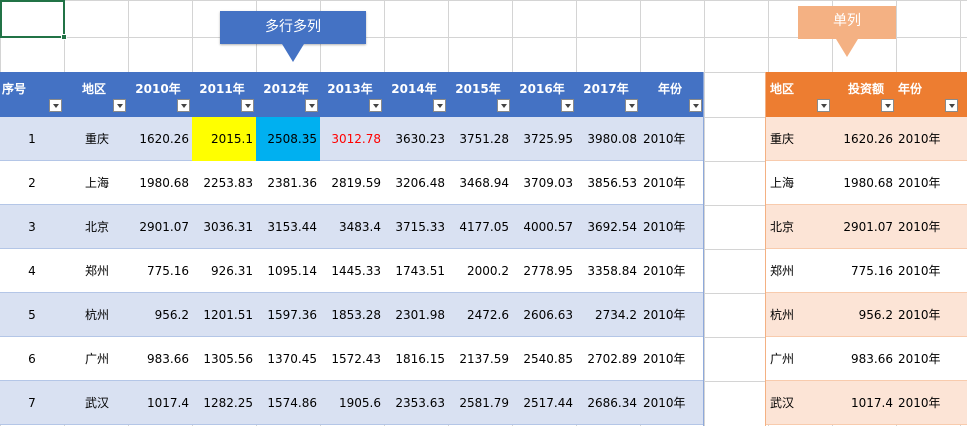  What do you see at coordinates (32, 227) in the screenshot?
I see `cell-value: 3` at bounding box center [32, 227].